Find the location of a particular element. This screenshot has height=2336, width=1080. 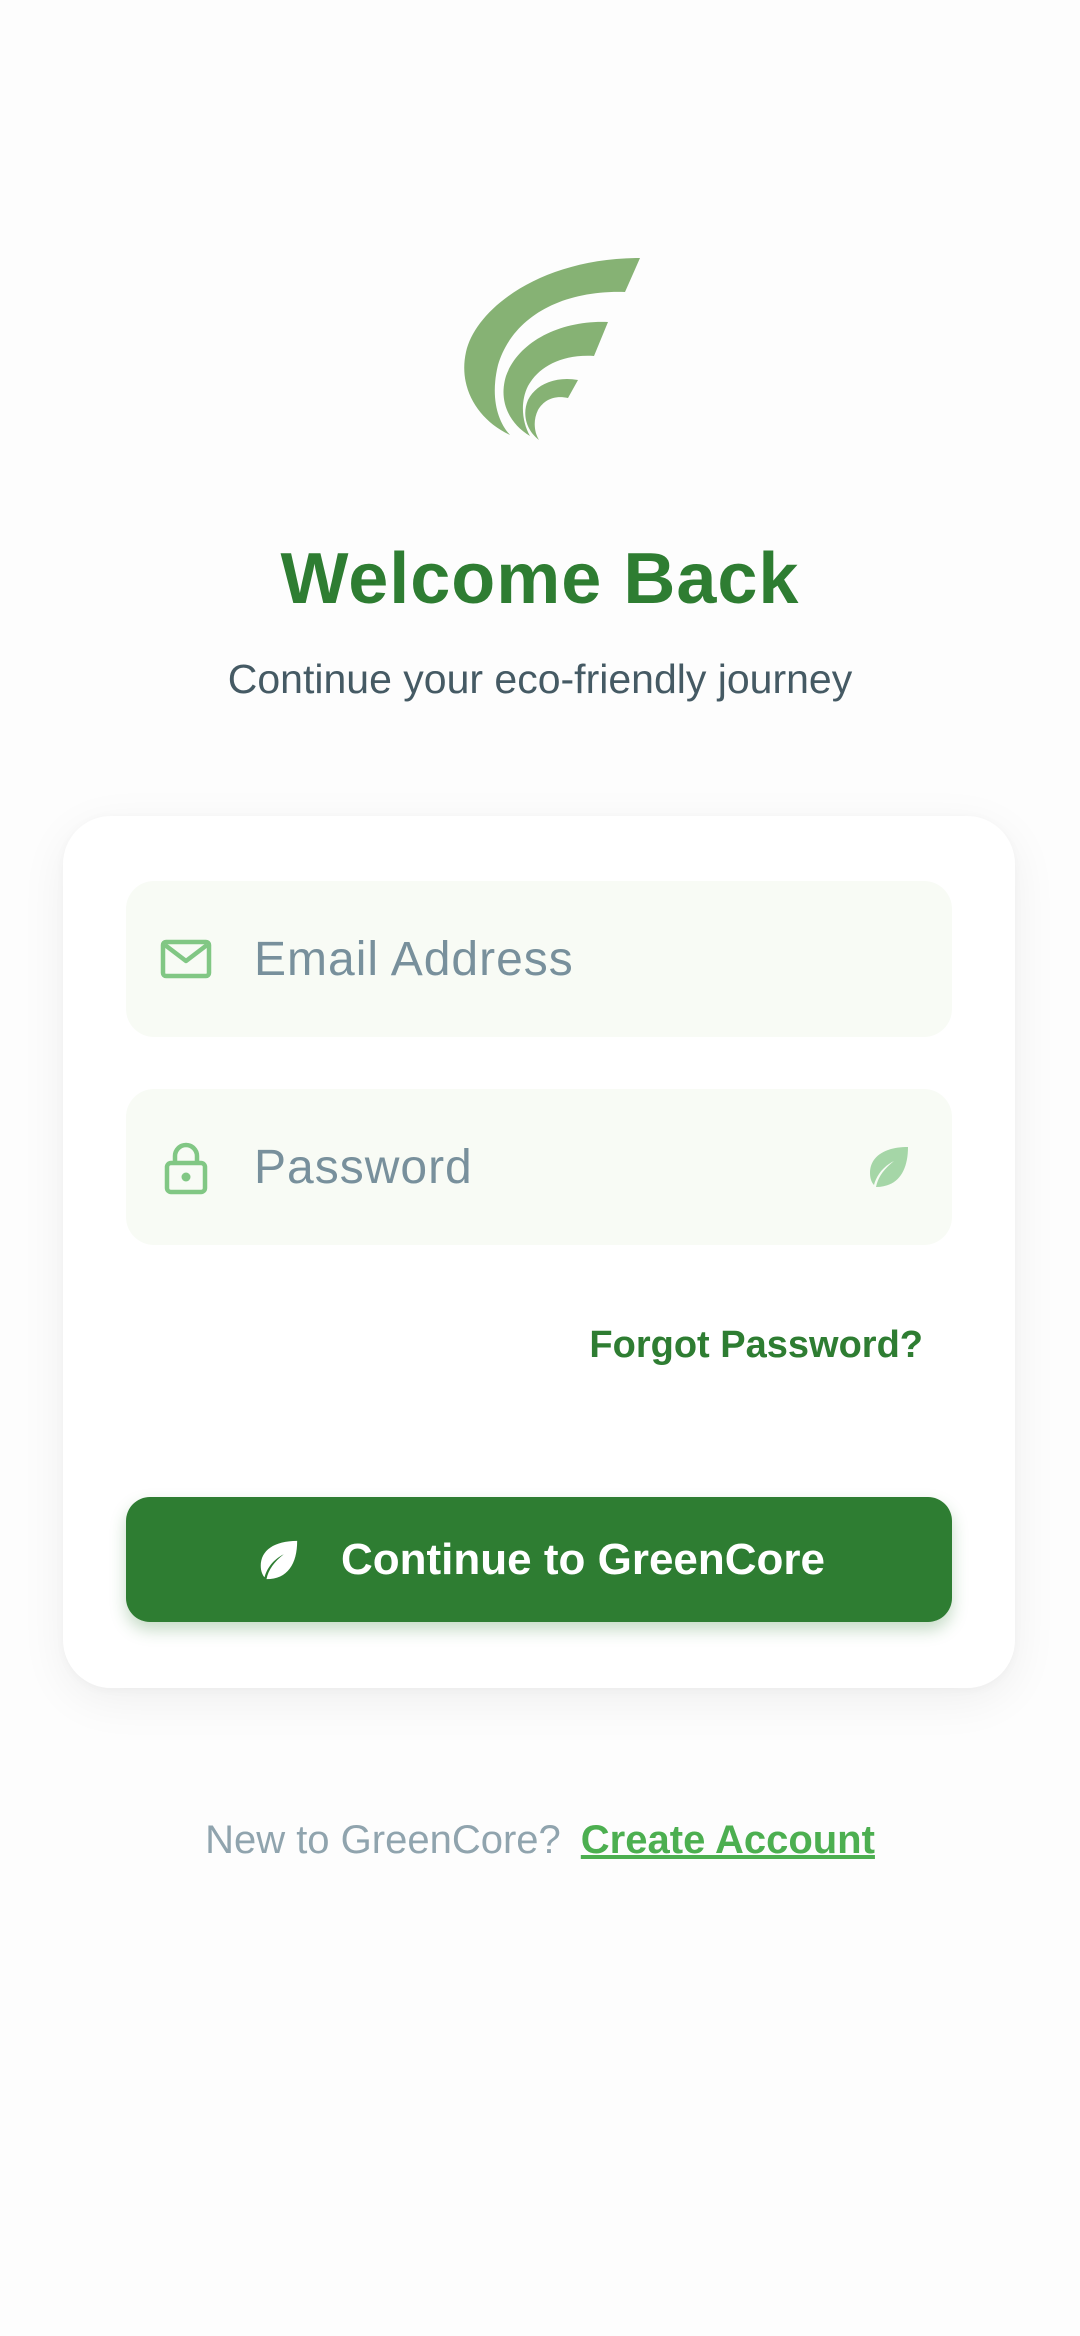

lock-icon is located at coordinates (186, 1167).